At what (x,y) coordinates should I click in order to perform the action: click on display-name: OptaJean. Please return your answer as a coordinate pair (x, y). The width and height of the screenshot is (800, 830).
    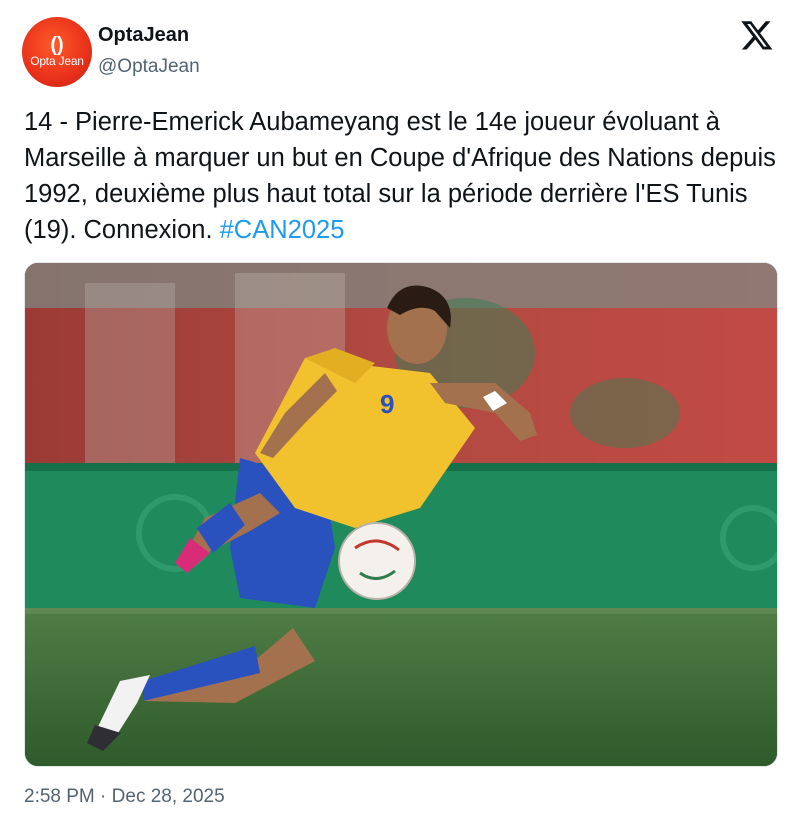
    Looking at the image, I should click on (143, 35).